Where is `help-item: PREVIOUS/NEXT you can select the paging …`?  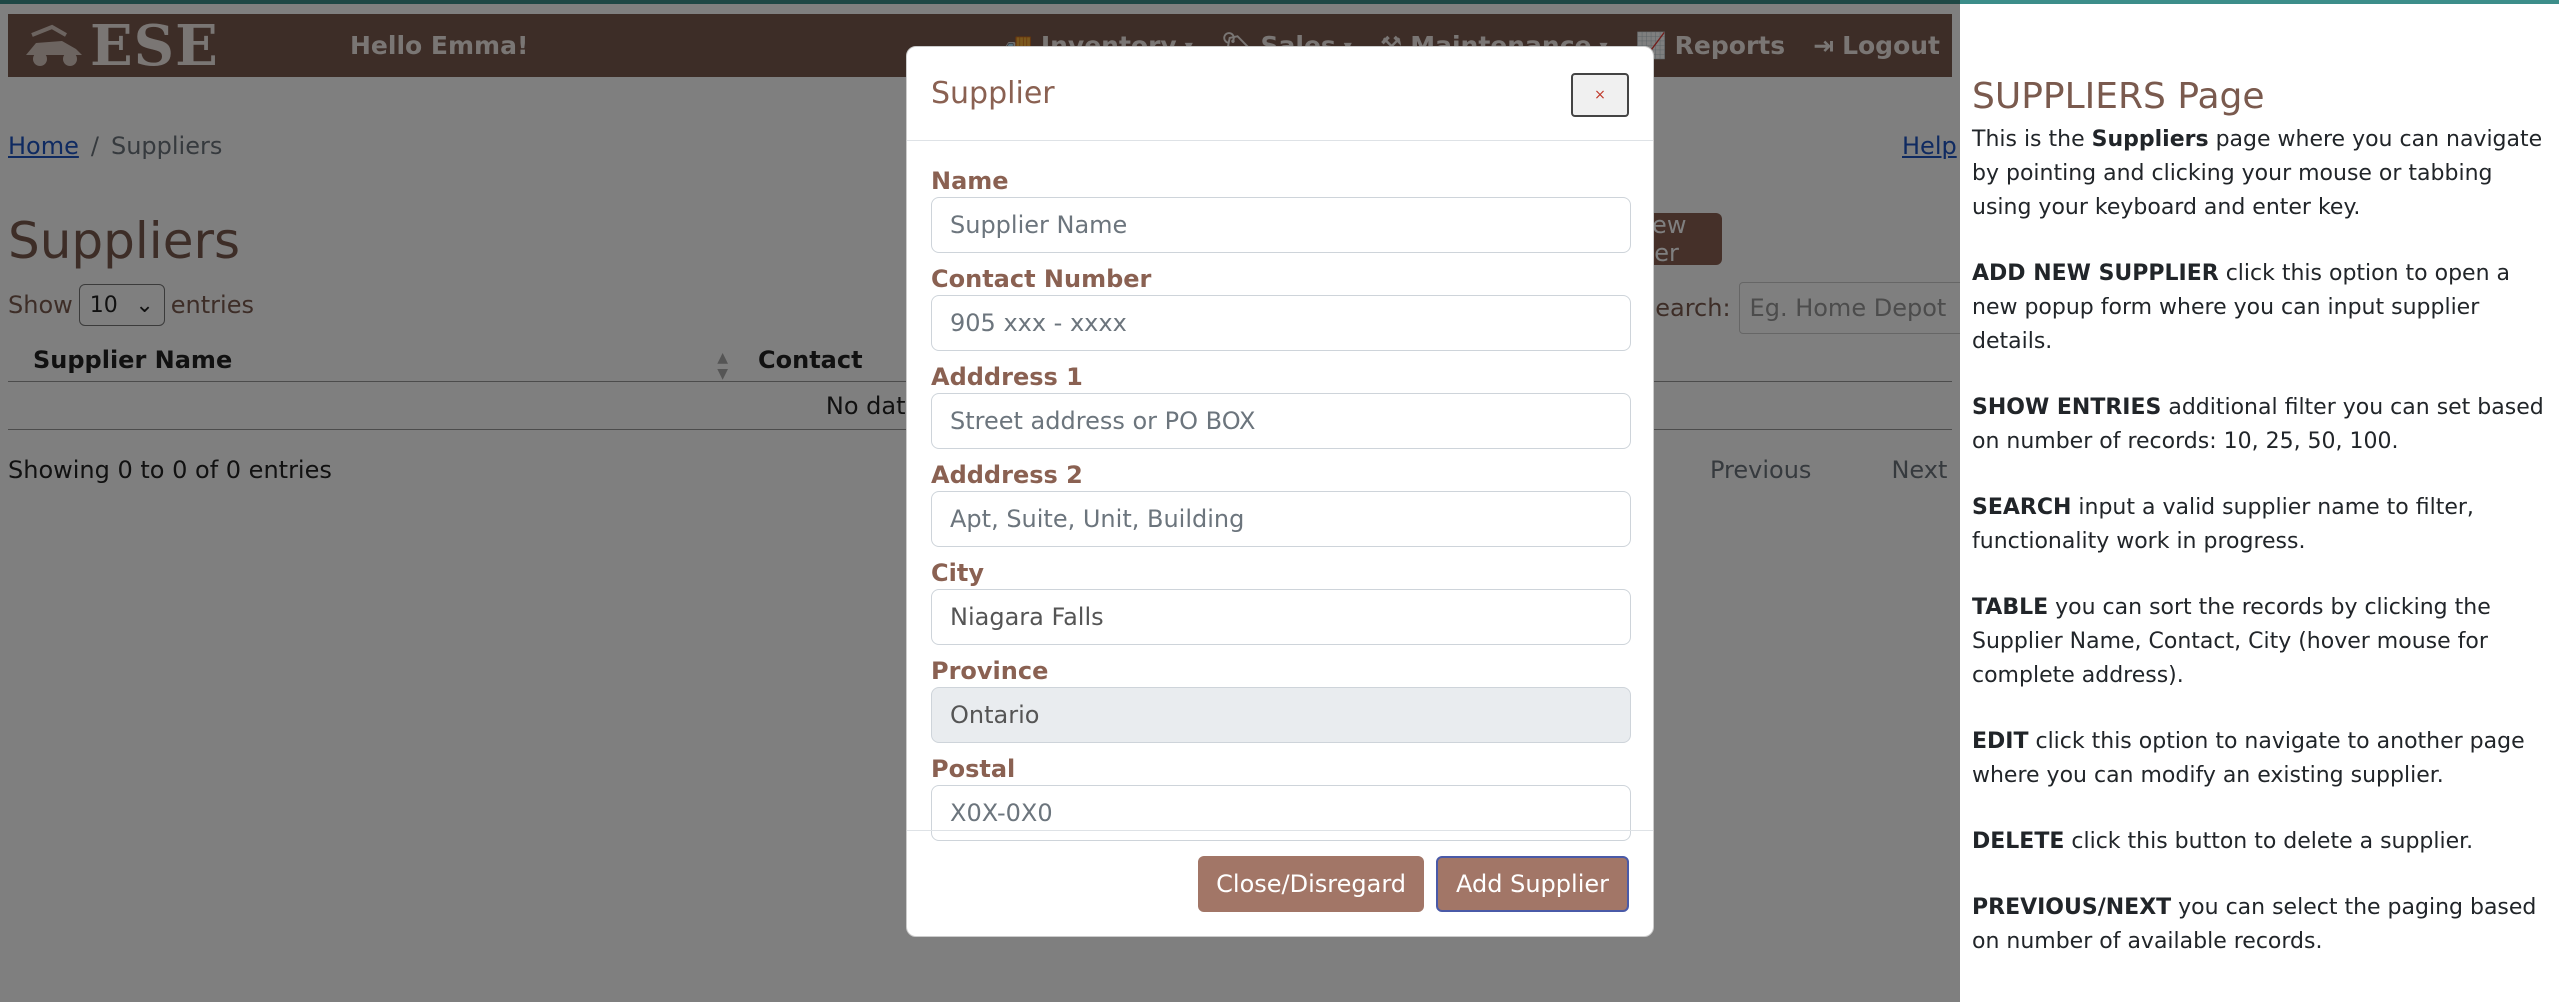
help-item: PREVIOUS/NEXT you can select the paging … is located at coordinates (2254, 924).